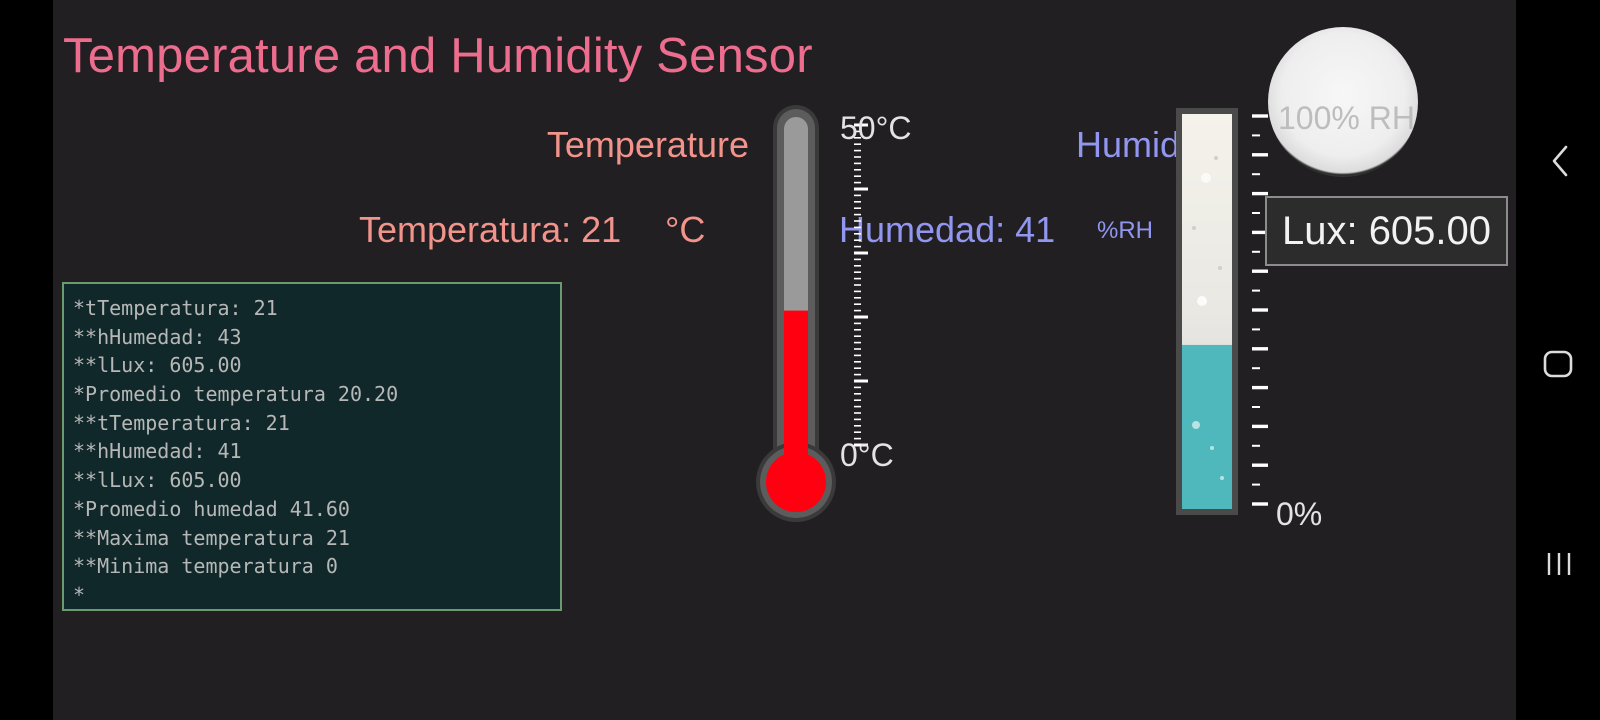 The width and height of the screenshot is (1600, 720). Describe the element at coordinates (1222, 311) in the screenshot. I see `humidity-gauge` at that location.